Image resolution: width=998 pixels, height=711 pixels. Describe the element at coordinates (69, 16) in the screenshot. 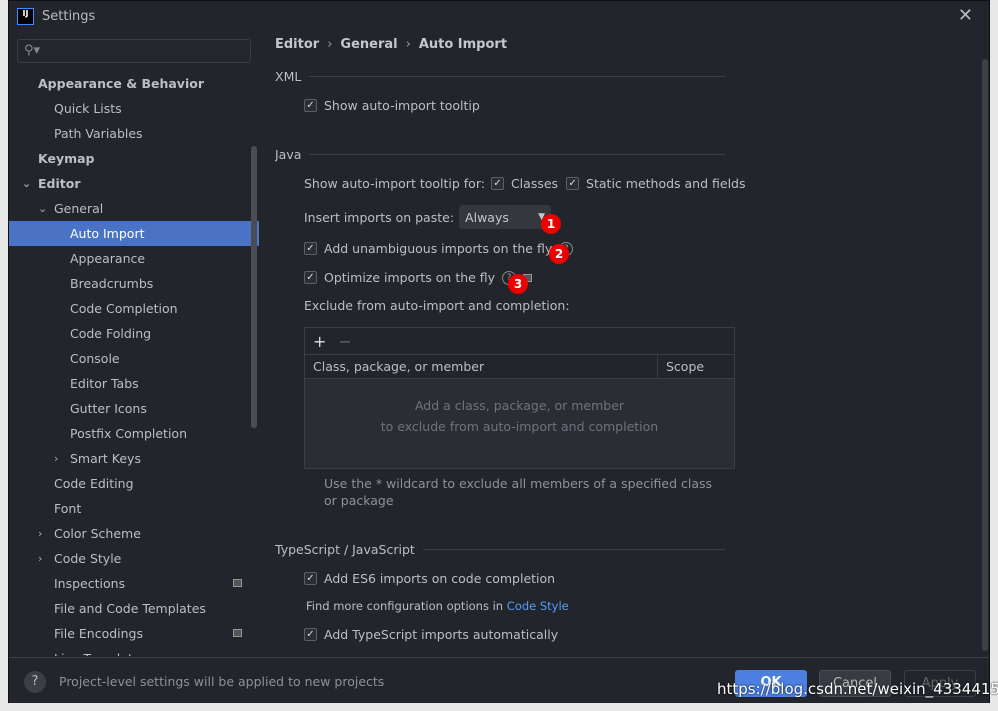

I see `window-title: Settings` at that location.